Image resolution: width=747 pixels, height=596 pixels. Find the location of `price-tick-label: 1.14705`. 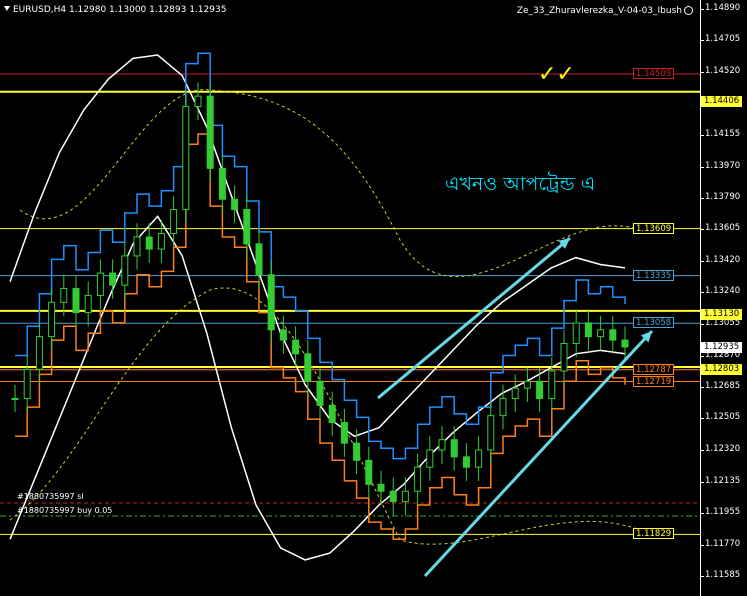

price-tick-label: 1.14705 is located at coordinates (723, 39).